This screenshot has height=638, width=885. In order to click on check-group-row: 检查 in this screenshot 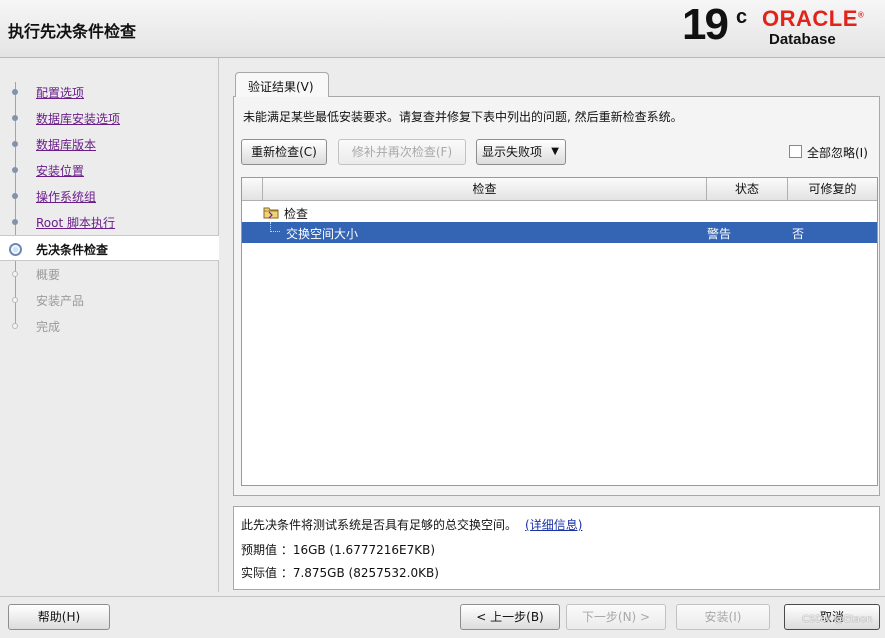, I will do `click(559, 212)`.